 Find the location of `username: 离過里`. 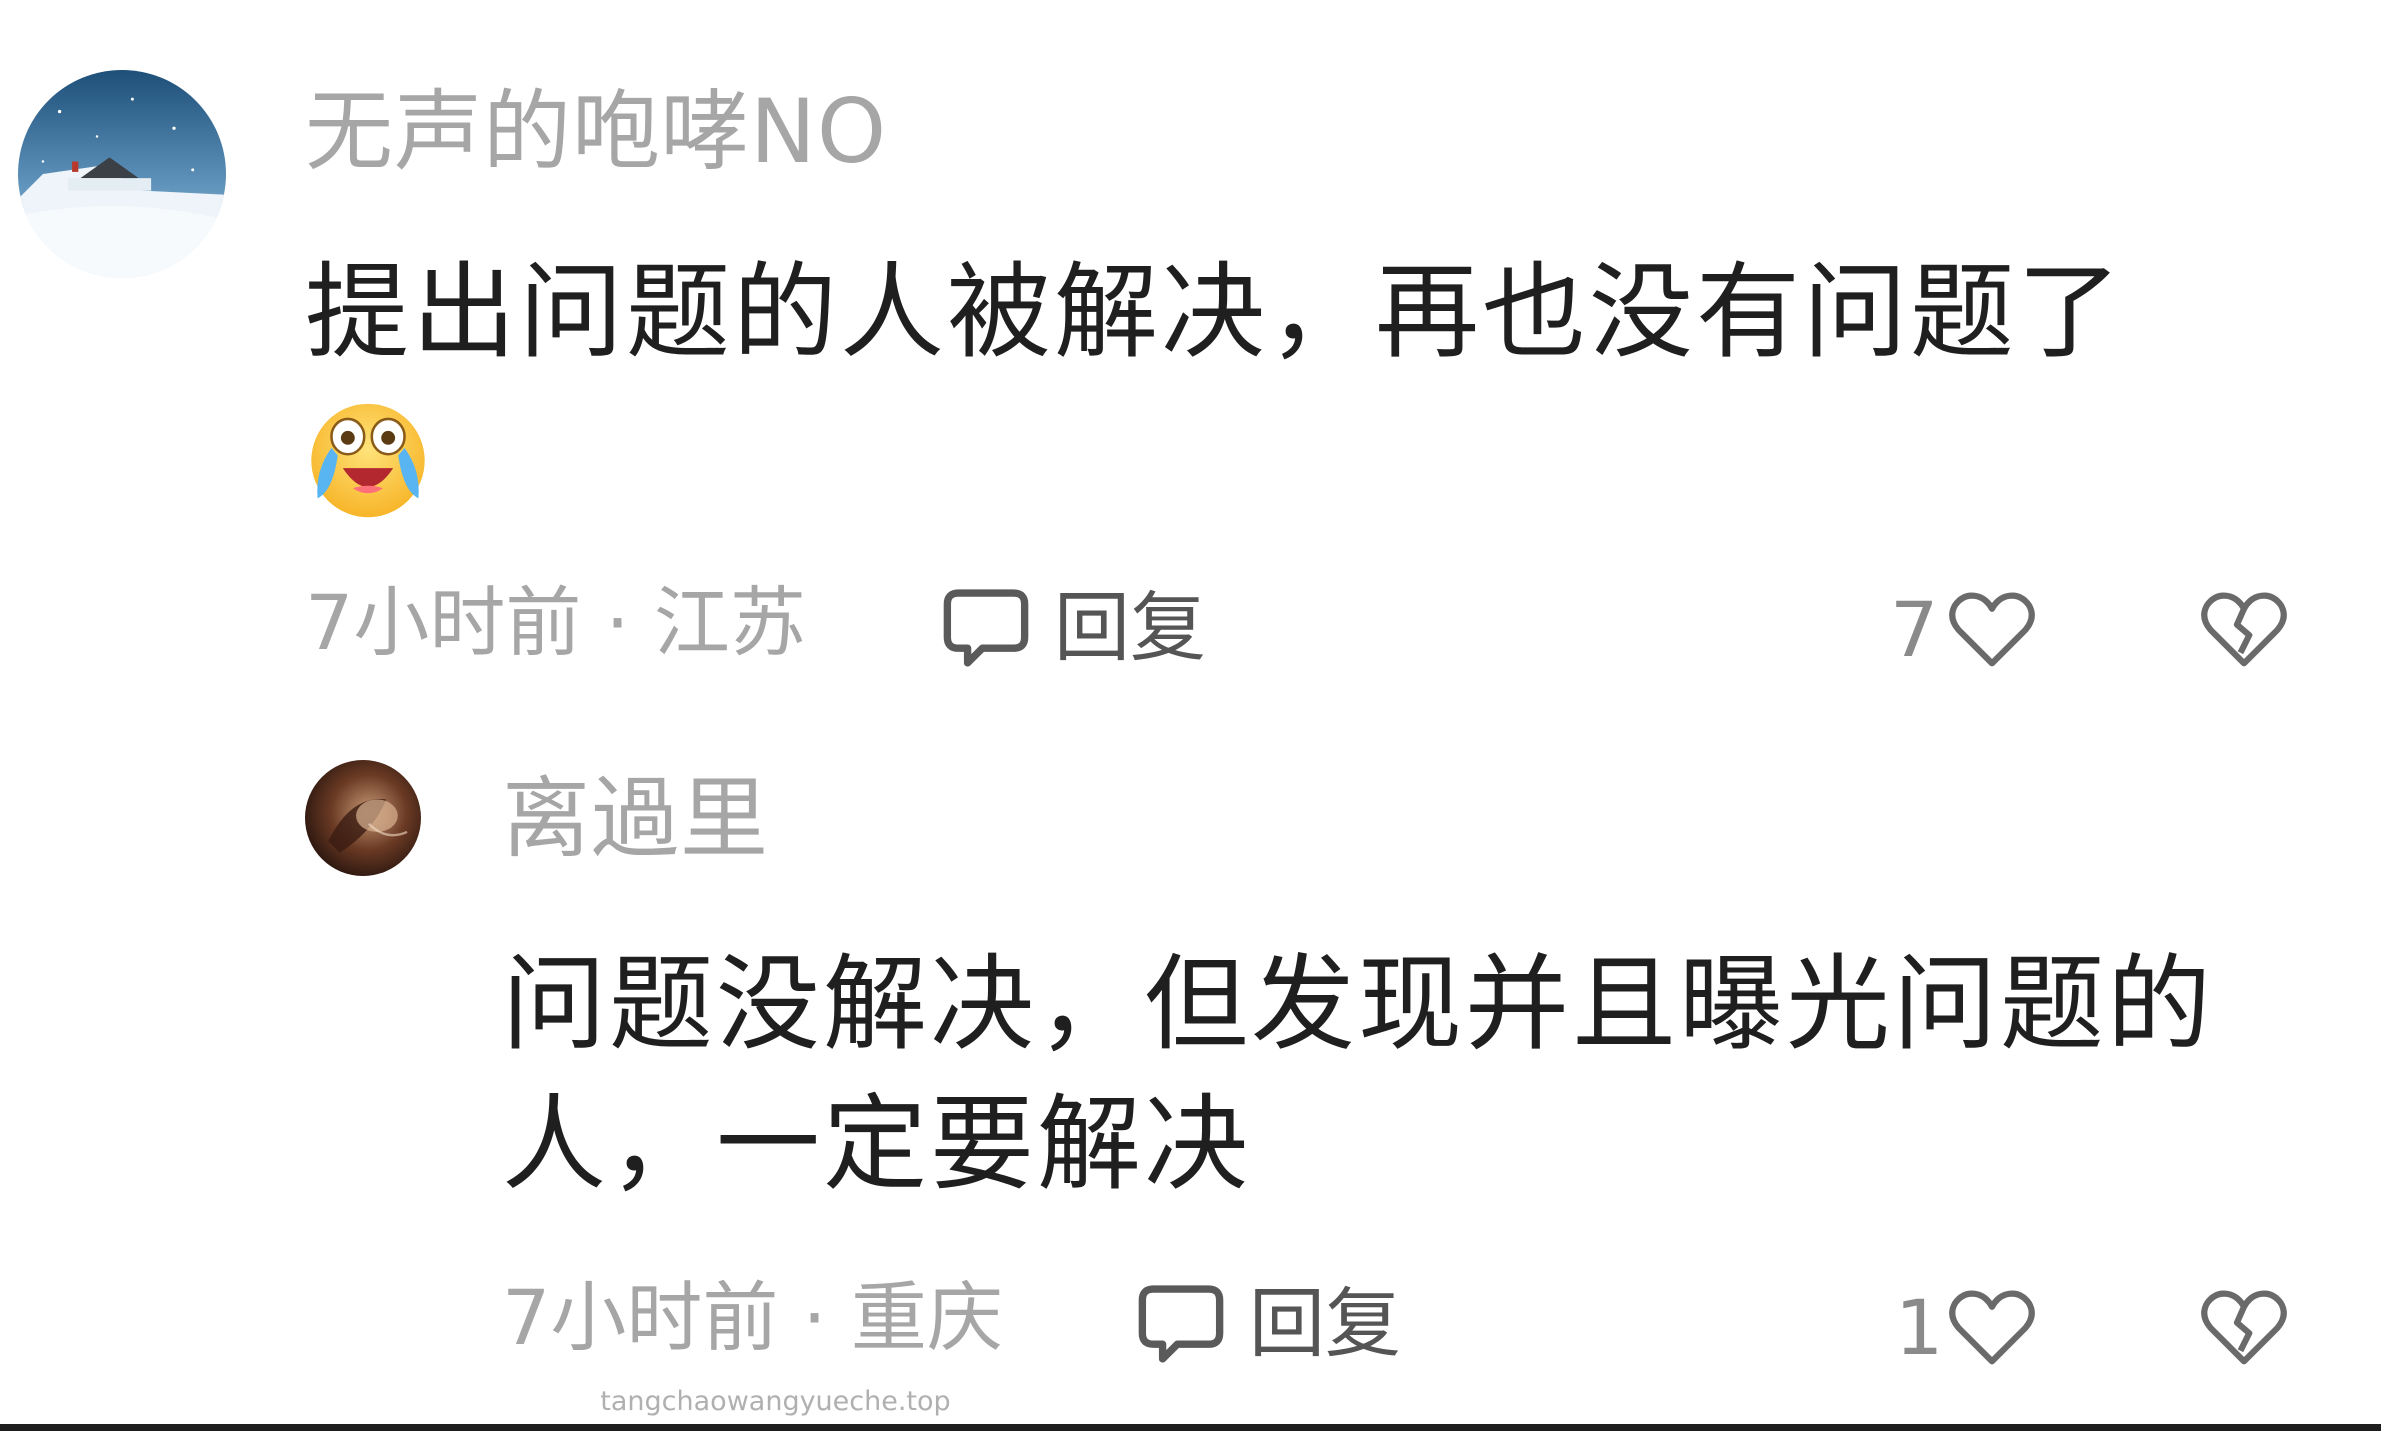

username: 离過里 is located at coordinates (635, 819).